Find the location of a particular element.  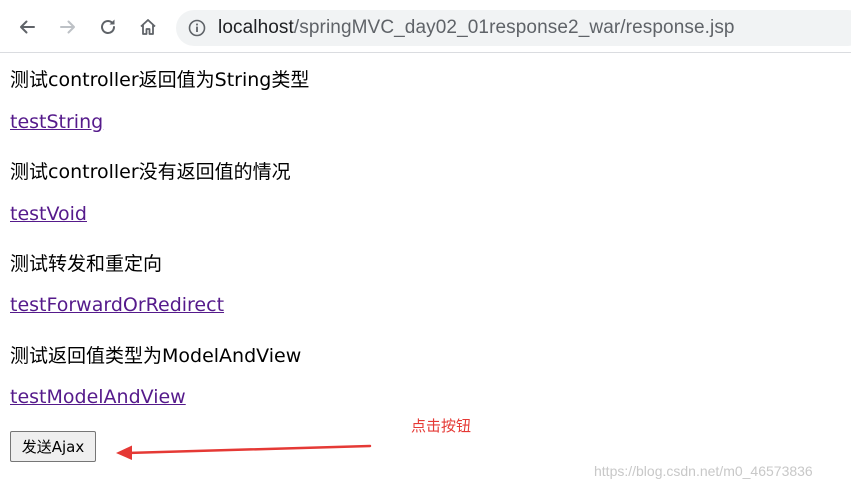

heading-void-return: 测试controller没有返回值的情况 is located at coordinates (150, 172).